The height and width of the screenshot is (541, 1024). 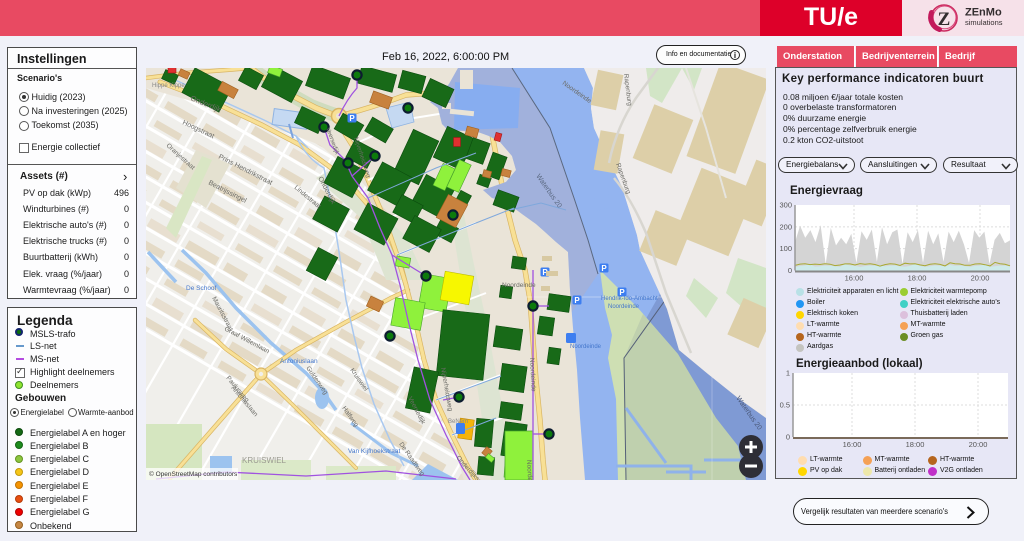 I want to click on svg-text: Van Kijfhoekstraat, so click(x=374, y=451).